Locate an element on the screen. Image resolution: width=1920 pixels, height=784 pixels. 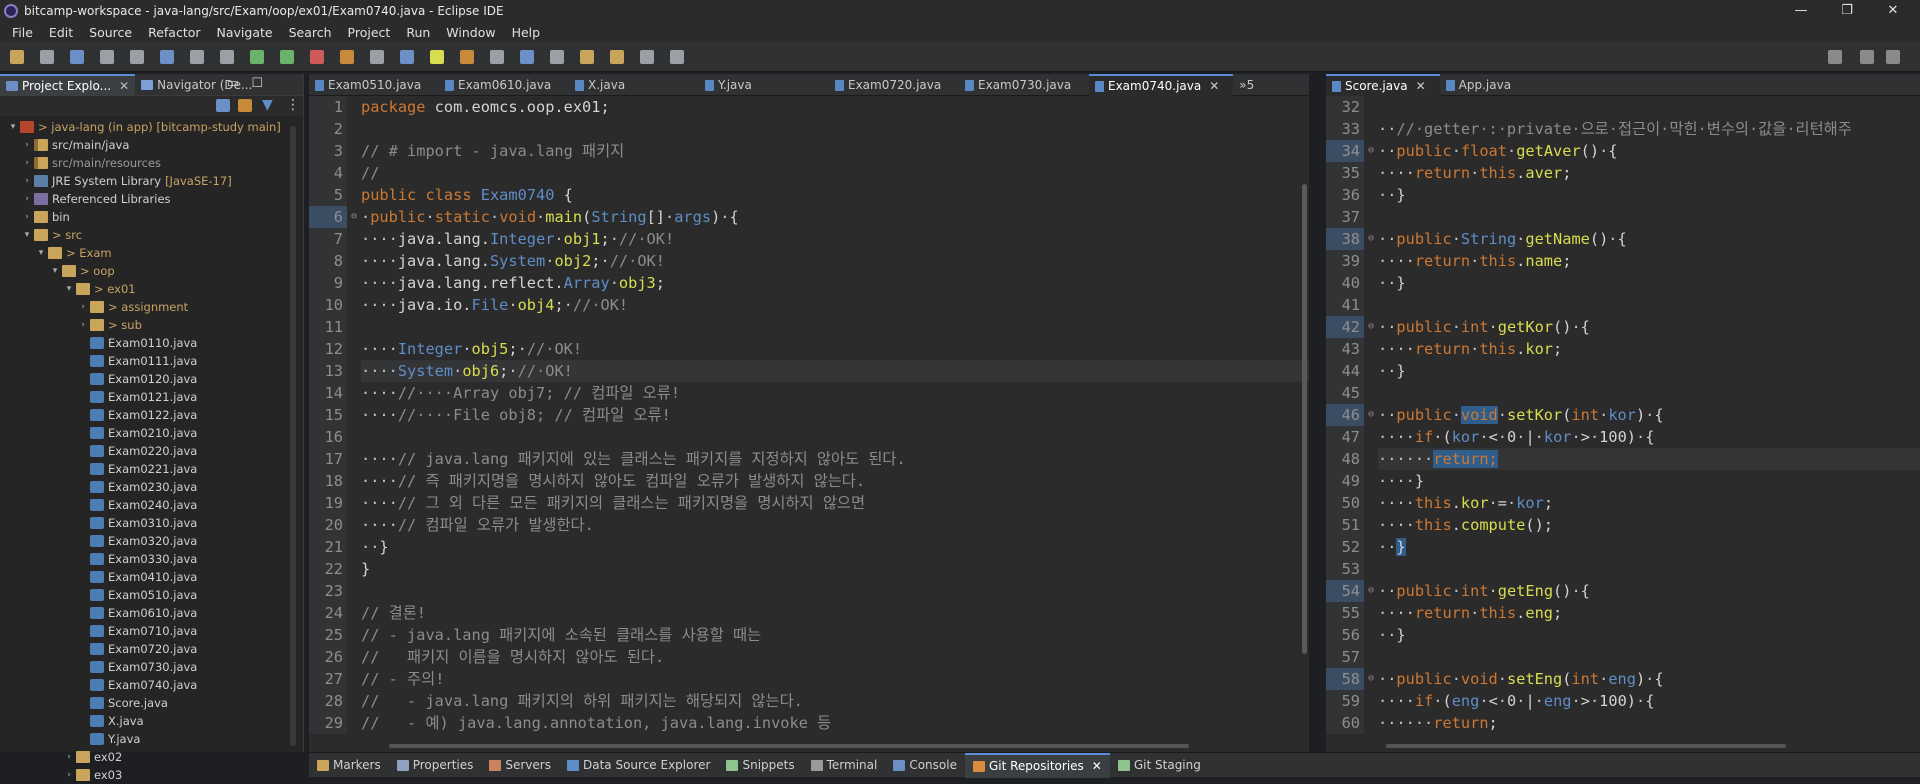
tree-item: Exam0320.java is located at coordinates (150, 541).